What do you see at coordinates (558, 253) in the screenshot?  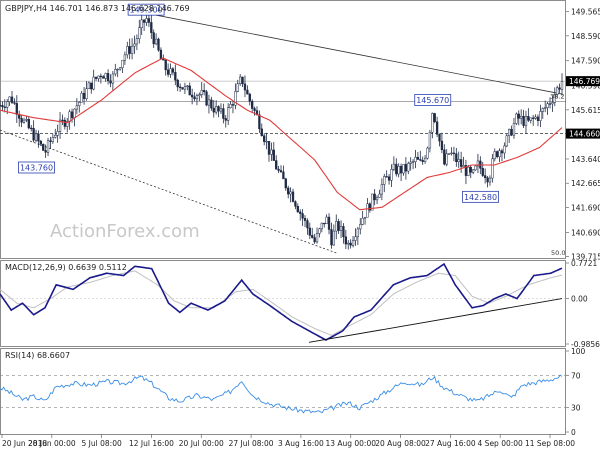 I see `level-50-tag: 50.0` at bounding box center [558, 253].